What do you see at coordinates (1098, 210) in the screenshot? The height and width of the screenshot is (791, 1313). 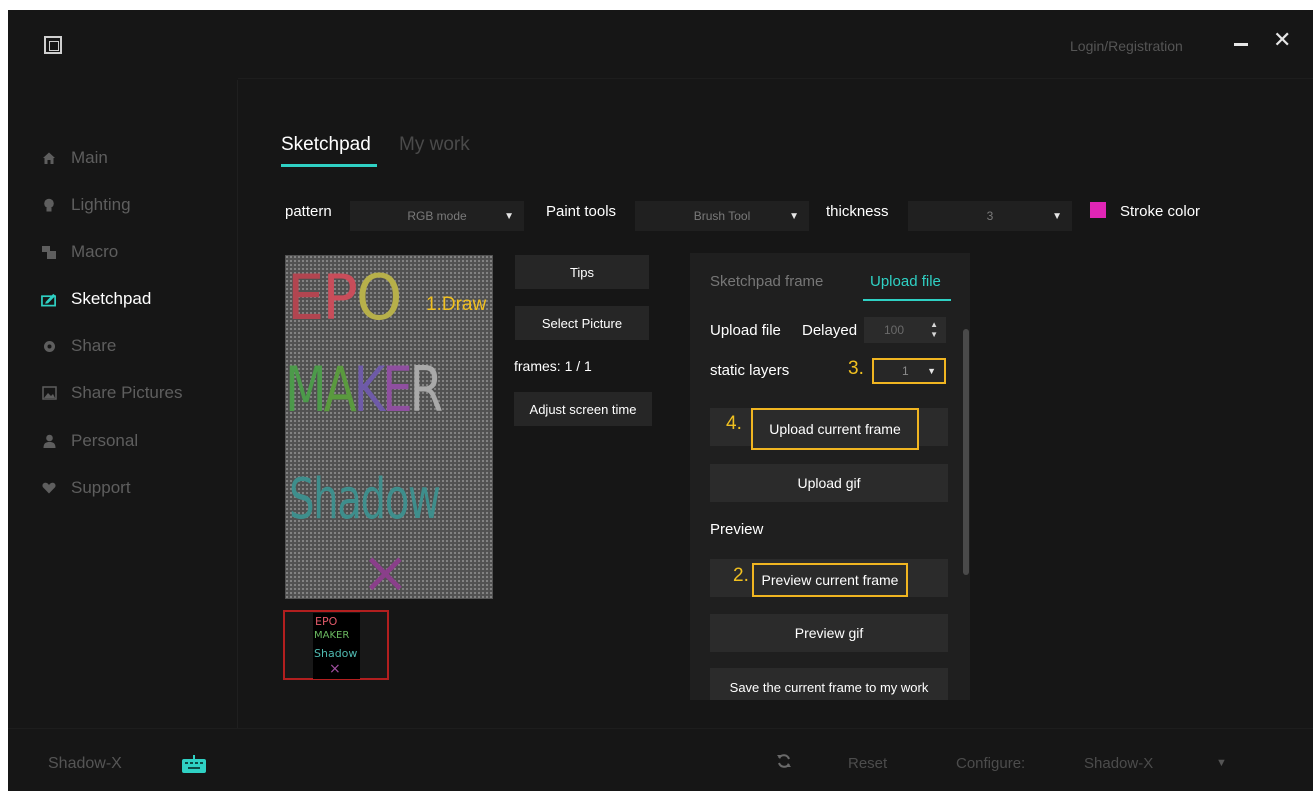 I see `stroke-color-swatch` at bounding box center [1098, 210].